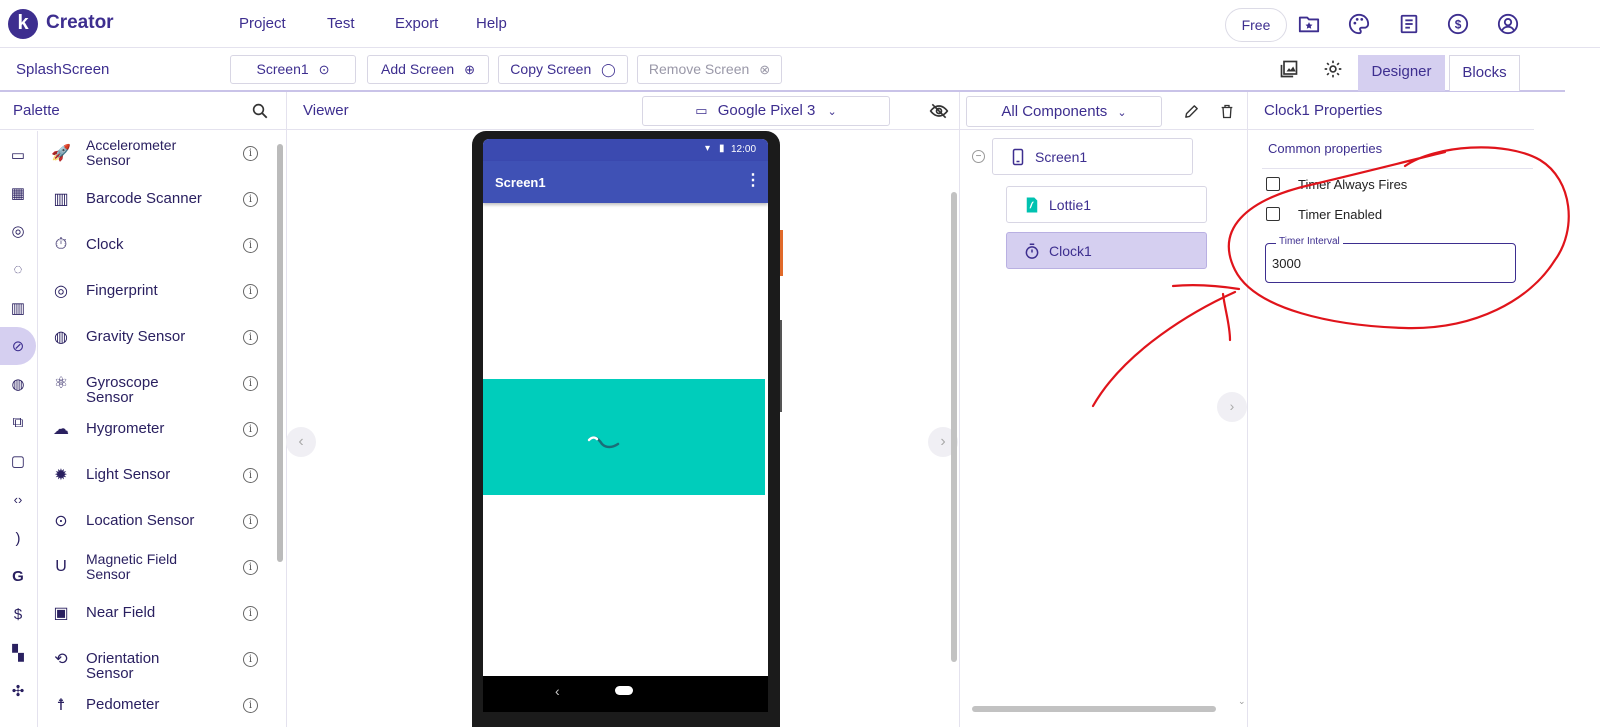 The height and width of the screenshot is (727, 1600). Describe the element at coordinates (18, 499) in the screenshot. I see `code-icon: ‹›` at that location.